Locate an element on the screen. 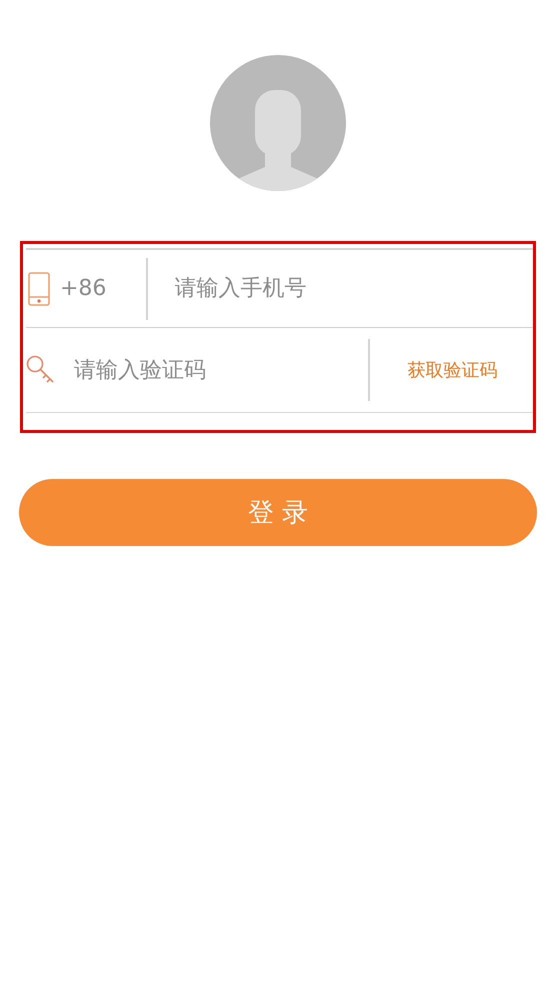 The image size is (556, 988). phone-icon is located at coordinates (39, 289).